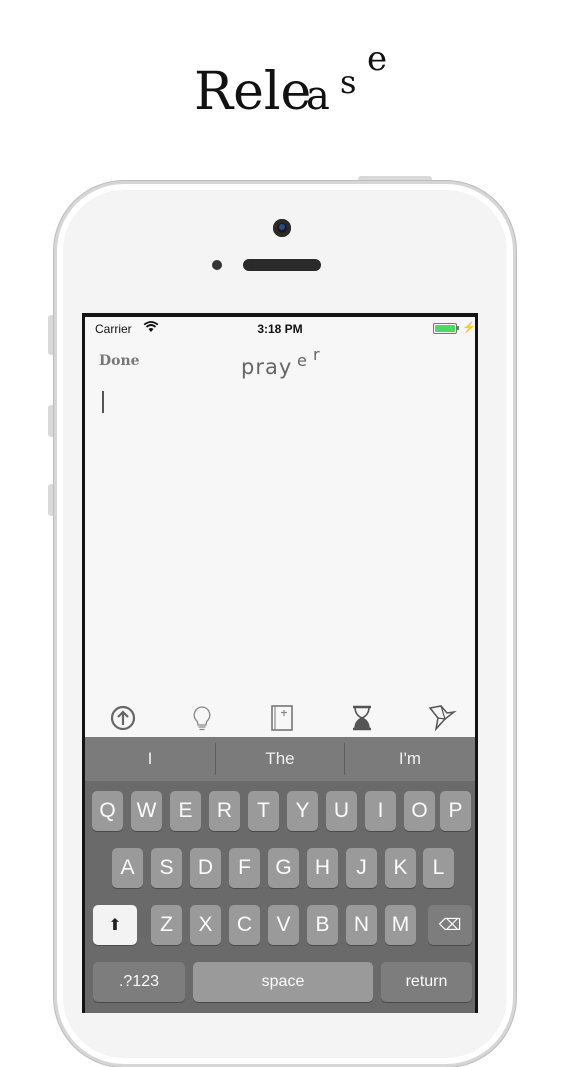 The height and width of the screenshot is (1067, 563). What do you see at coordinates (267, 367) in the screenshot?
I see `title-pray: pray` at bounding box center [267, 367].